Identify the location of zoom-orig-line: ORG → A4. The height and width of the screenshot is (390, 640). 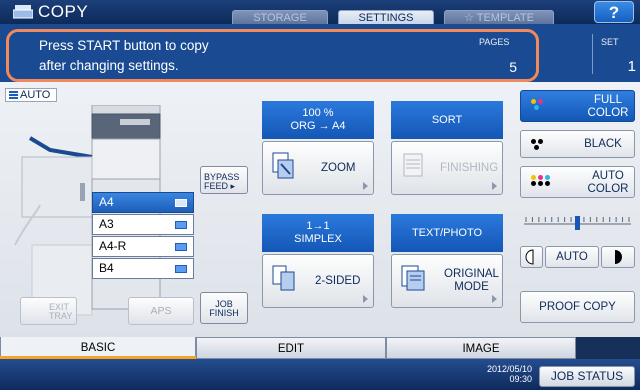
(318, 126).